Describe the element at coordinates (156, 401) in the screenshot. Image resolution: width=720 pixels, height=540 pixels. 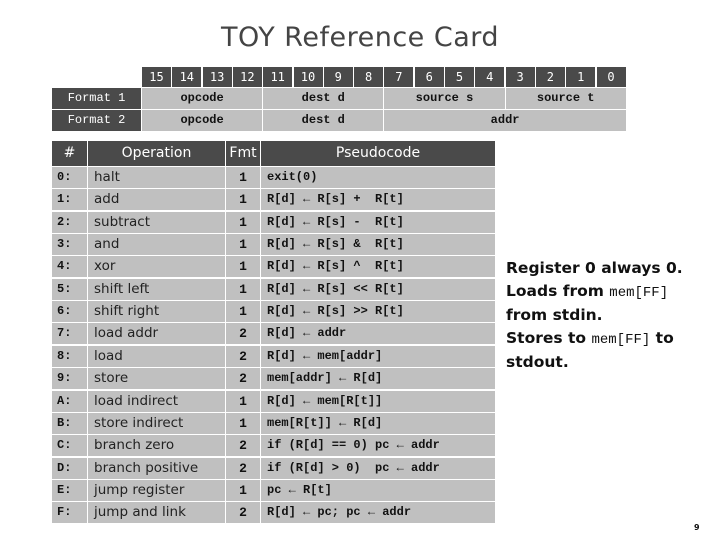
I see `operation-name: load indirect` at that location.